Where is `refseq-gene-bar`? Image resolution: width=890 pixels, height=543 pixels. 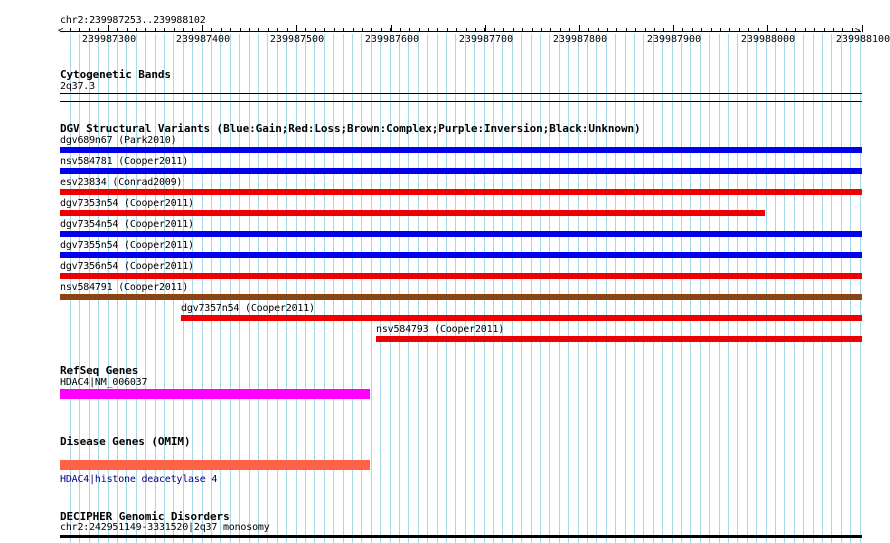 refseq-gene-bar is located at coordinates (215, 394).